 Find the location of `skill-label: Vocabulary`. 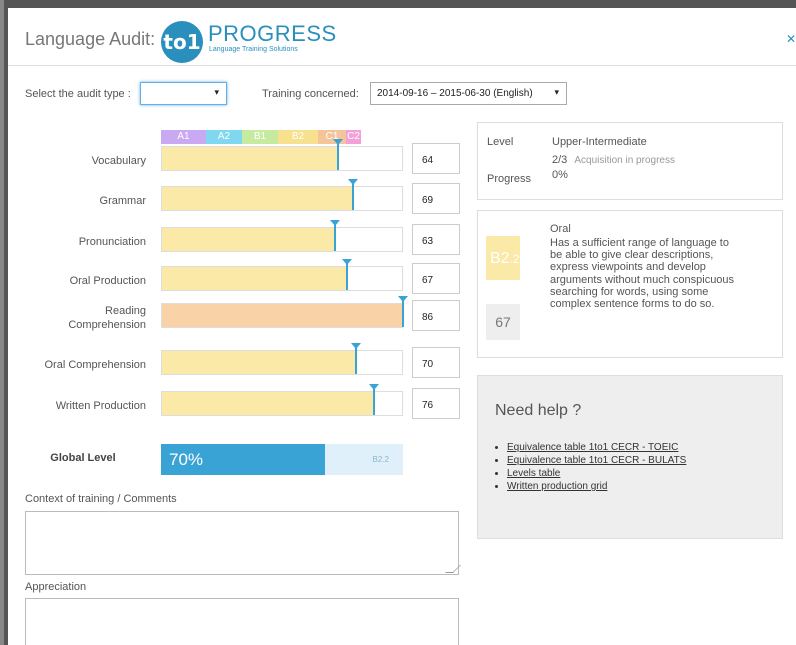

skill-label: Vocabulary is located at coordinates (118, 161).